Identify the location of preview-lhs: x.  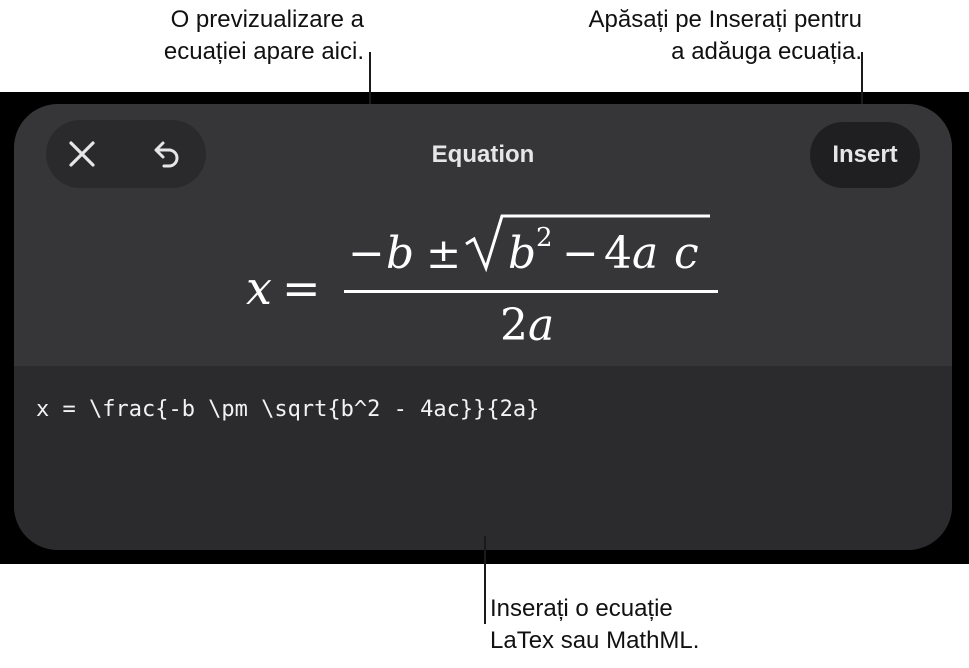
(259, 288).